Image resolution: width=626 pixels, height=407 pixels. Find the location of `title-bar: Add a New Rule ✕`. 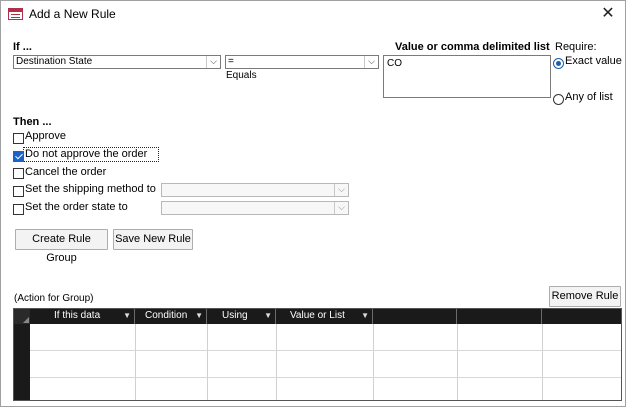

title-bar: Add a New Rule ✕ is located at coordinates (313, 14).